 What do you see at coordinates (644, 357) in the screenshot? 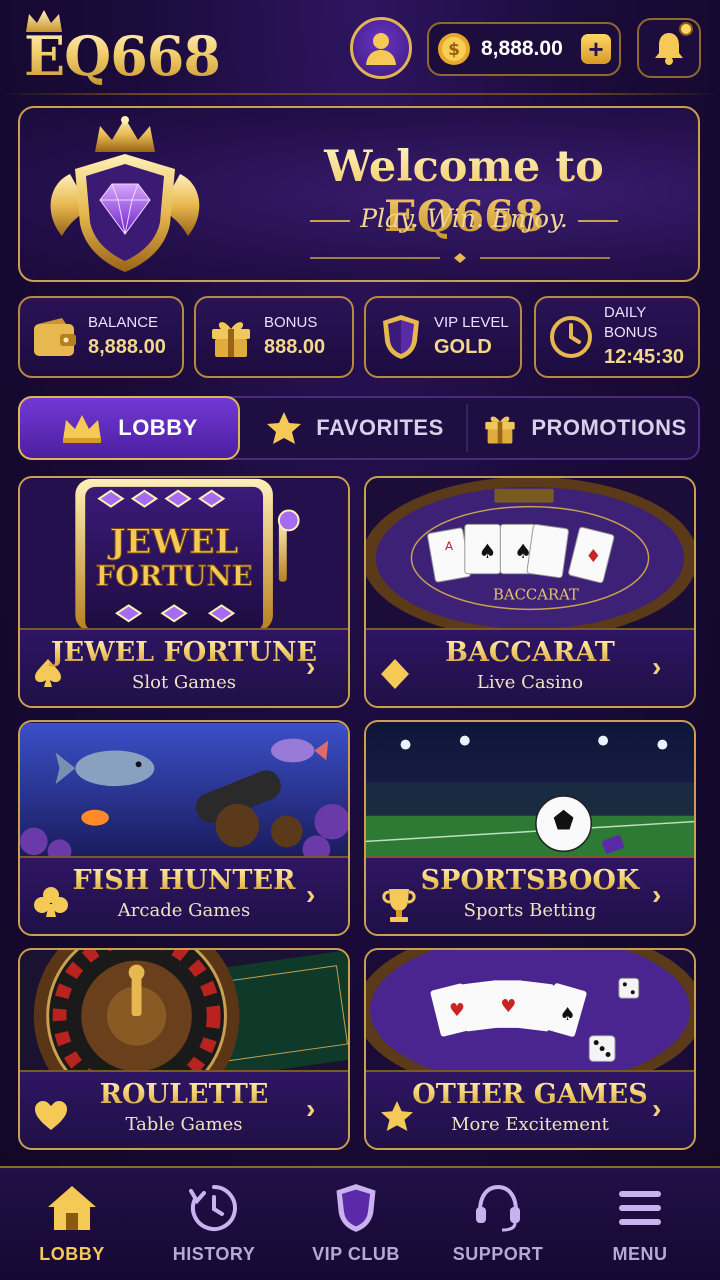
I see `stat-value: 12:45:30` at bounding box center [644, 357].